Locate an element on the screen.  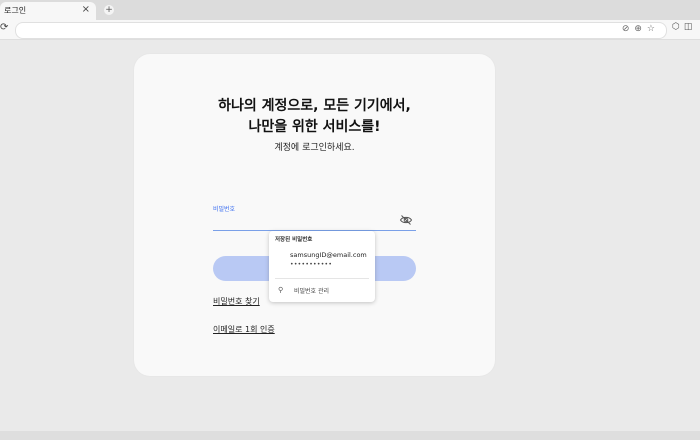
password-field is located at coordinates (314, 221).